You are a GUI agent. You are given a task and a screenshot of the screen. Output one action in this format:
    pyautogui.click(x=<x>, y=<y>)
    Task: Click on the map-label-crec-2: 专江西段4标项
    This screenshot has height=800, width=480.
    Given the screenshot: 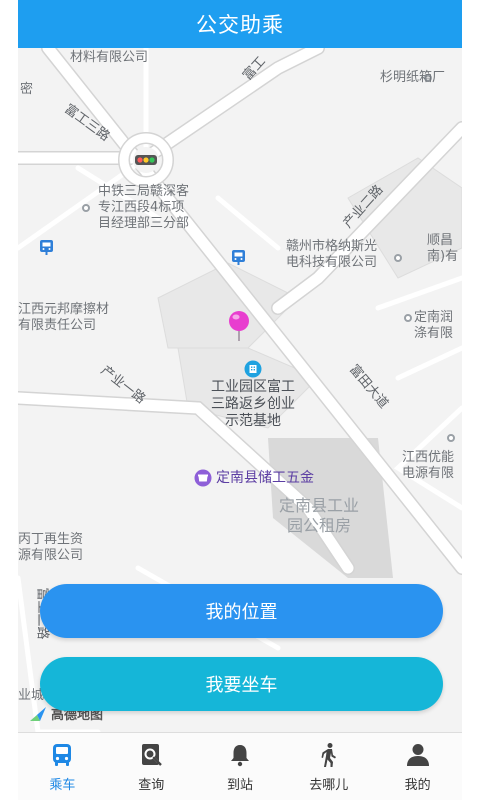 What is the action you would take?
    pyautogui.click(x=141, y=207)
    